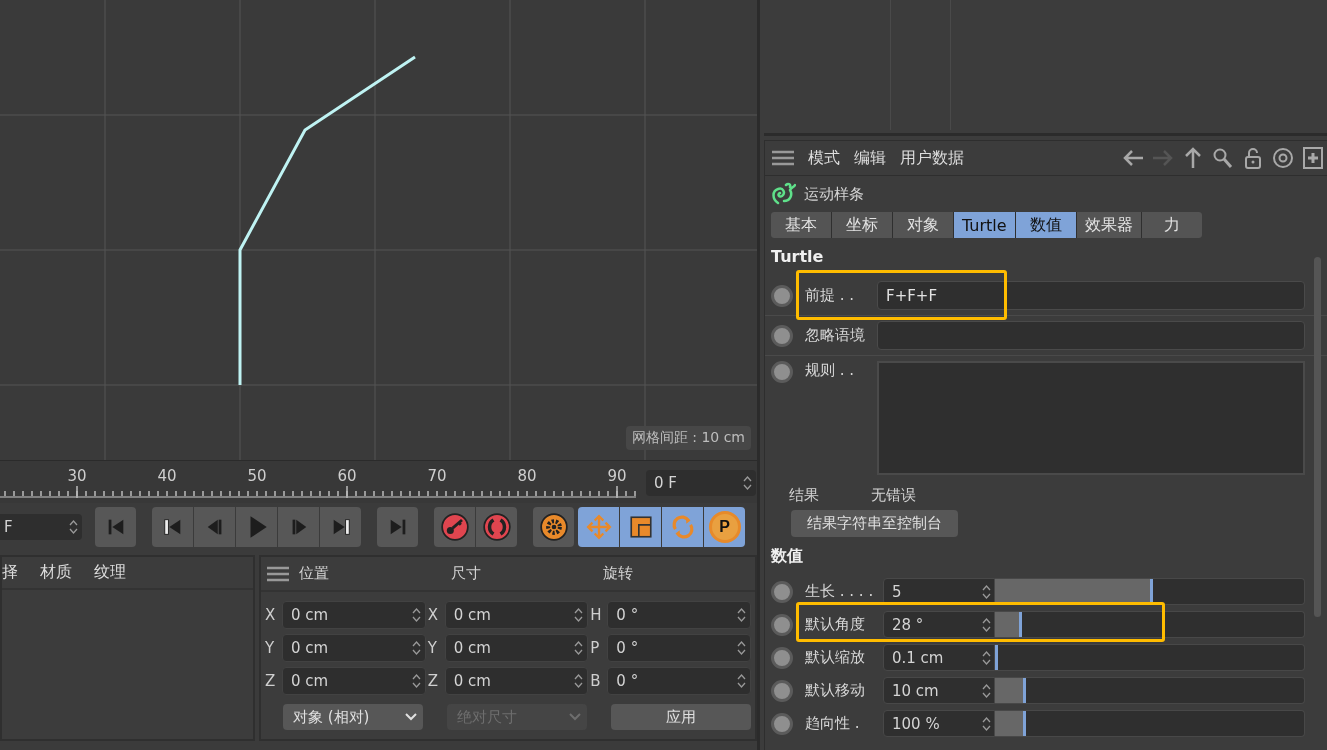 Image resolution: width=1327 pixels, height=750 pixels. What do you see at coordinates (347, 476) in the screenshot?
I see `ruler-label: 60` at bounding box center [347, 476].